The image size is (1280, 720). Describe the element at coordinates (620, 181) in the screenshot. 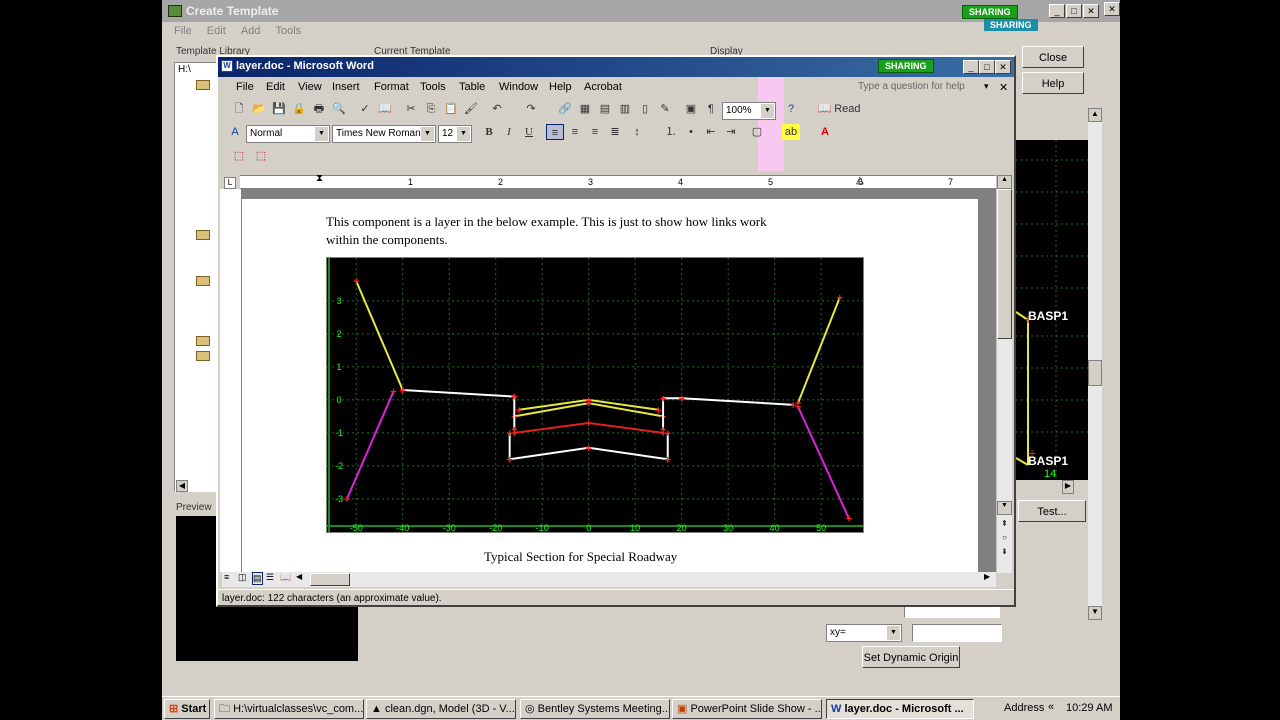

I see `horizontal-ruler: 1 2 3 4 5 6 7 ⧗ △` at that location.